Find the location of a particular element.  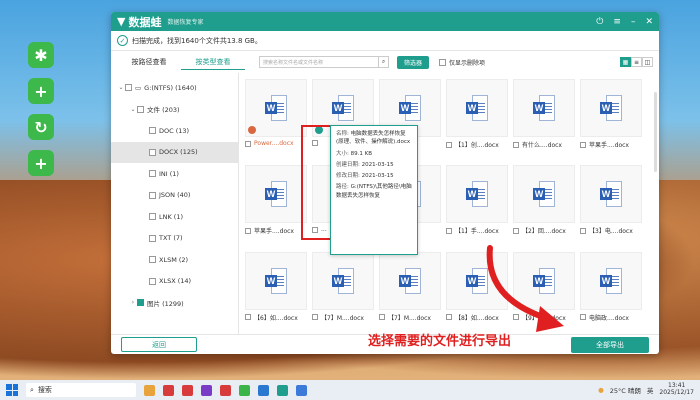

file-card: W 【2】回....docx is located at coordinates (544, 201).